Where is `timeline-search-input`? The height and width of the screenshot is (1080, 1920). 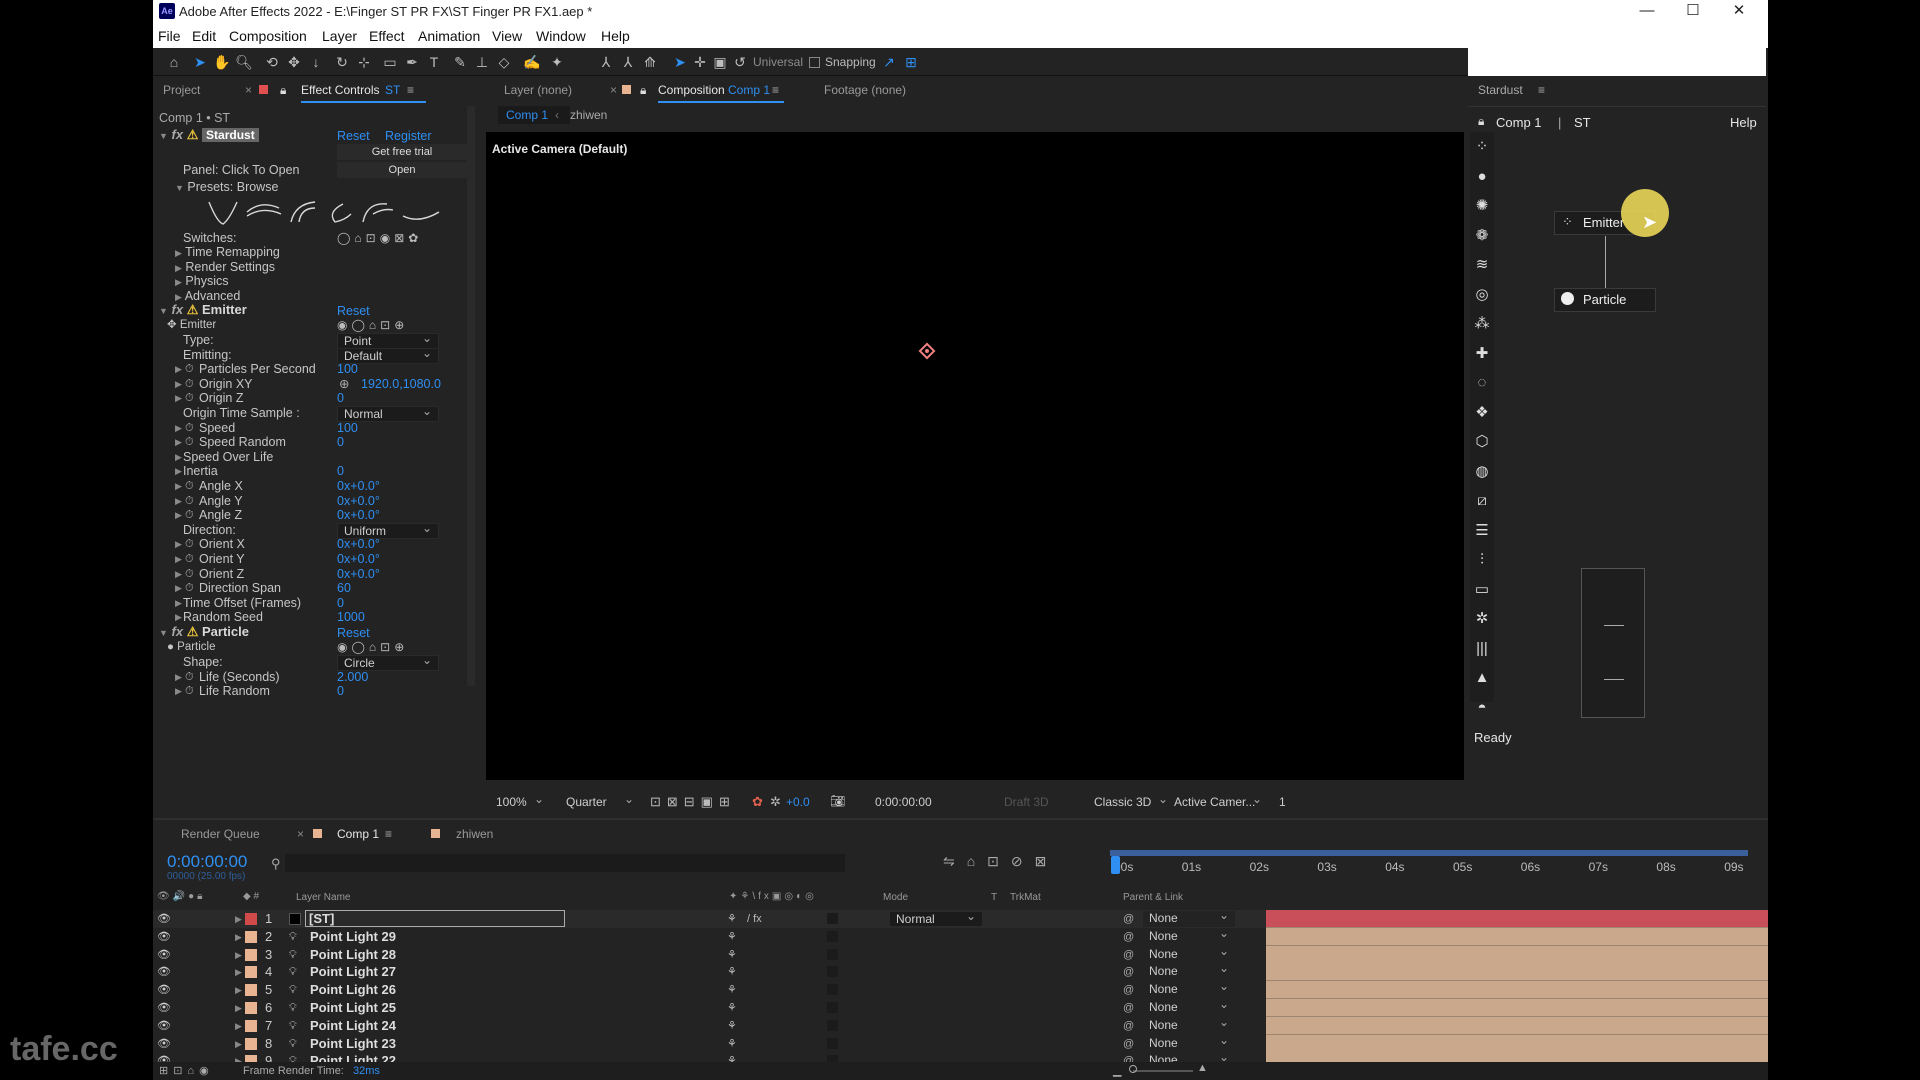
timeline-search-input is located at coordinates (565, 863).